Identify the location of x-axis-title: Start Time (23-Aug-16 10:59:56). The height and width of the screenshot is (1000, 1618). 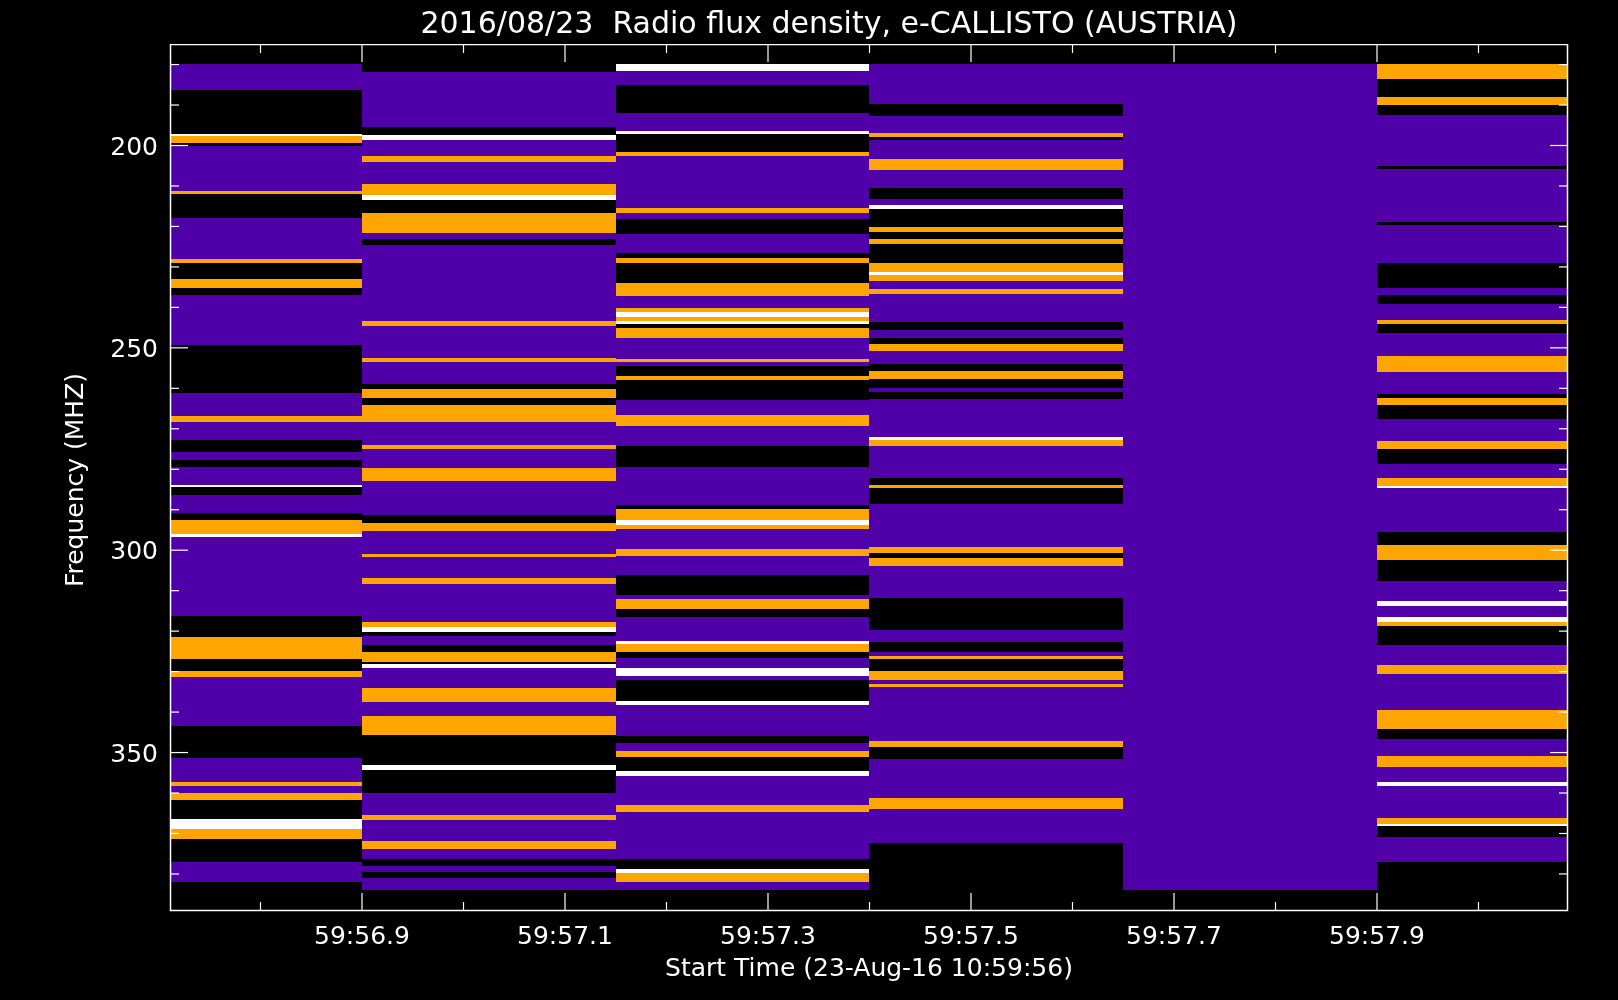
(869, 967).